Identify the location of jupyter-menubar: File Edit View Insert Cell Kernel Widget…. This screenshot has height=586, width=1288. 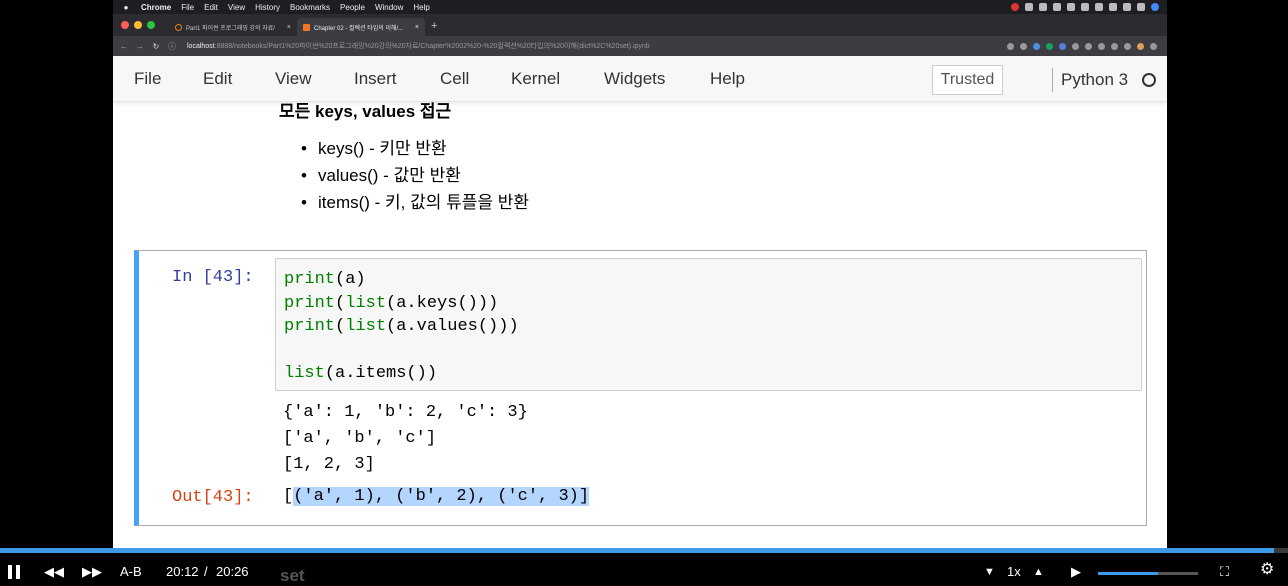
(640, 79).